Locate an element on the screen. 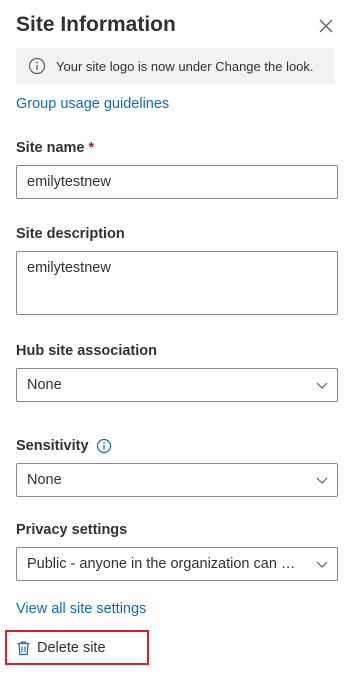  close-icon is located at coordinates (326, 26).